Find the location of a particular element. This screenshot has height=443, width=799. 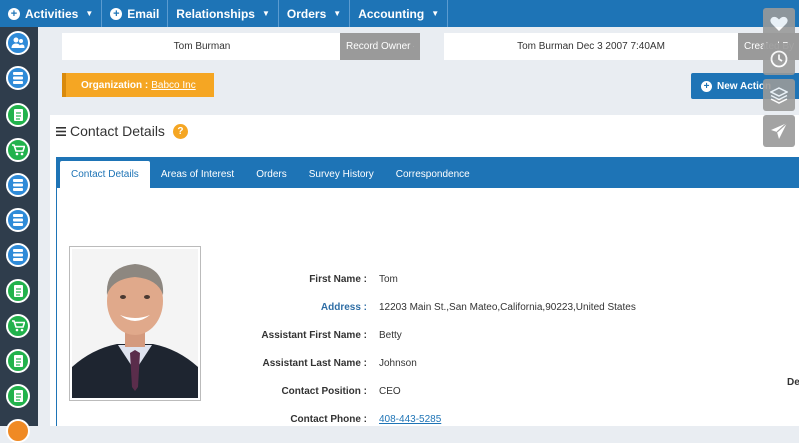

assistant-first-name-label: Assistant First Name : is located at coordinates (309, 335).